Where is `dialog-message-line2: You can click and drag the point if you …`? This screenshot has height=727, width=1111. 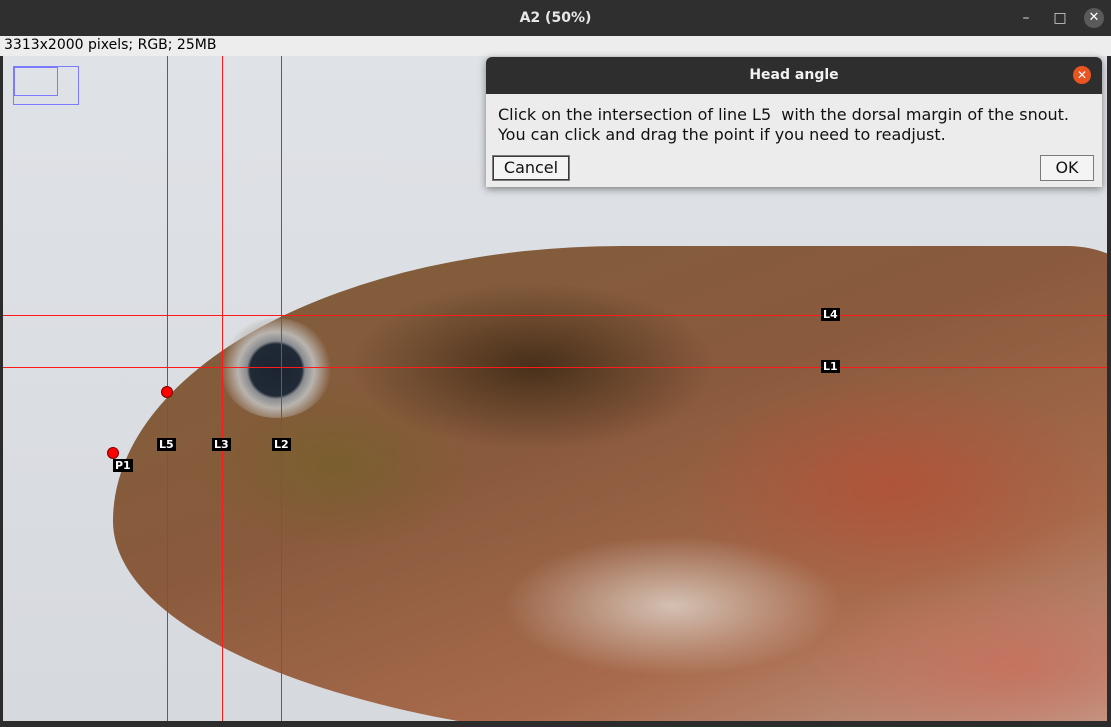 dialog-message-line2: You can click and drag the point if you … is located at coordinates (722, 134).